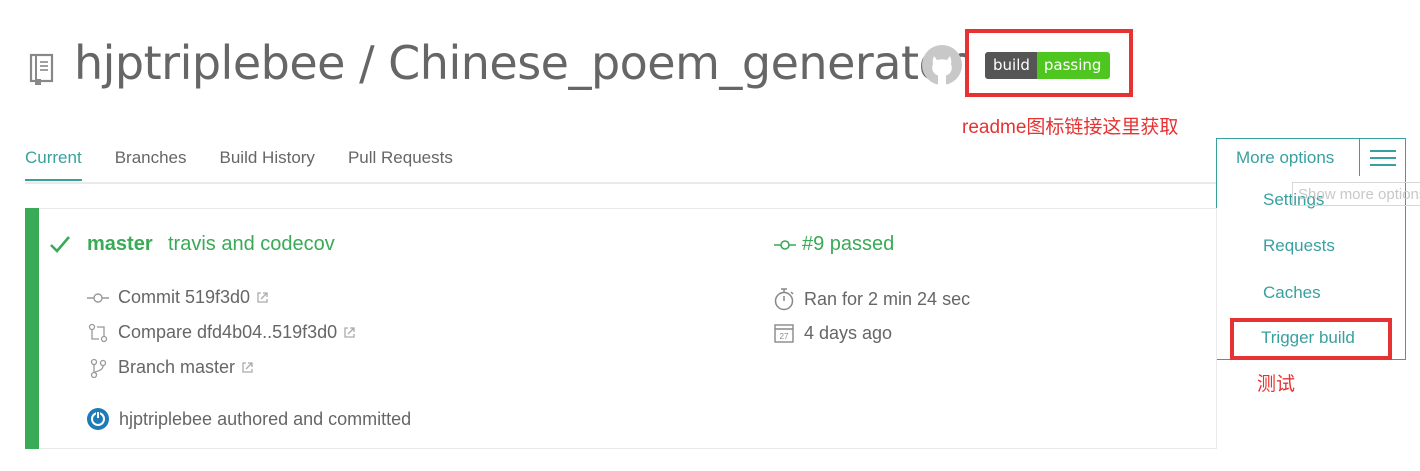 Image resolution: width=1420 pixels, height=471 pixels. What do you see at coordinates (53, 164) in the screenshot?
I see `tab-current: Current` at bounding box center [53, 164].